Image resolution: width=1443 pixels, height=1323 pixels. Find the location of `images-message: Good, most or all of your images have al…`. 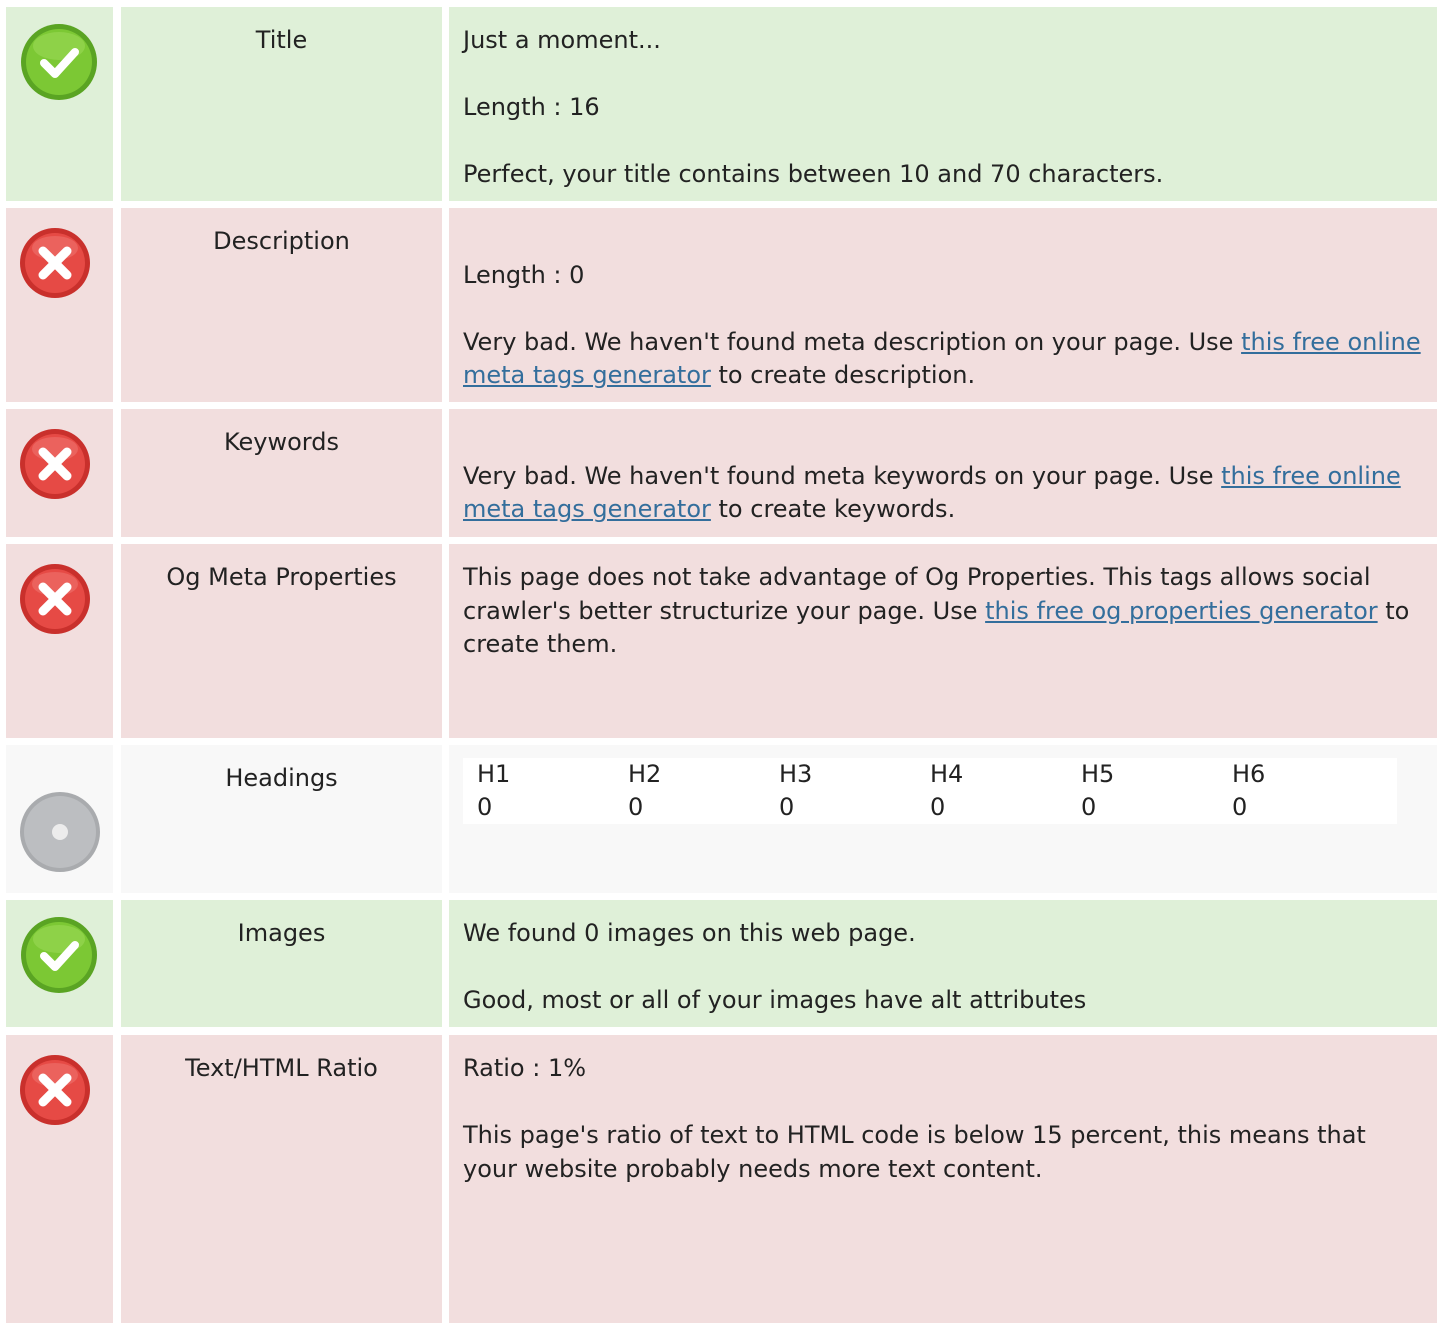

images-message: Good, most or all of your images have al… is located at coordinates (775, 1000).